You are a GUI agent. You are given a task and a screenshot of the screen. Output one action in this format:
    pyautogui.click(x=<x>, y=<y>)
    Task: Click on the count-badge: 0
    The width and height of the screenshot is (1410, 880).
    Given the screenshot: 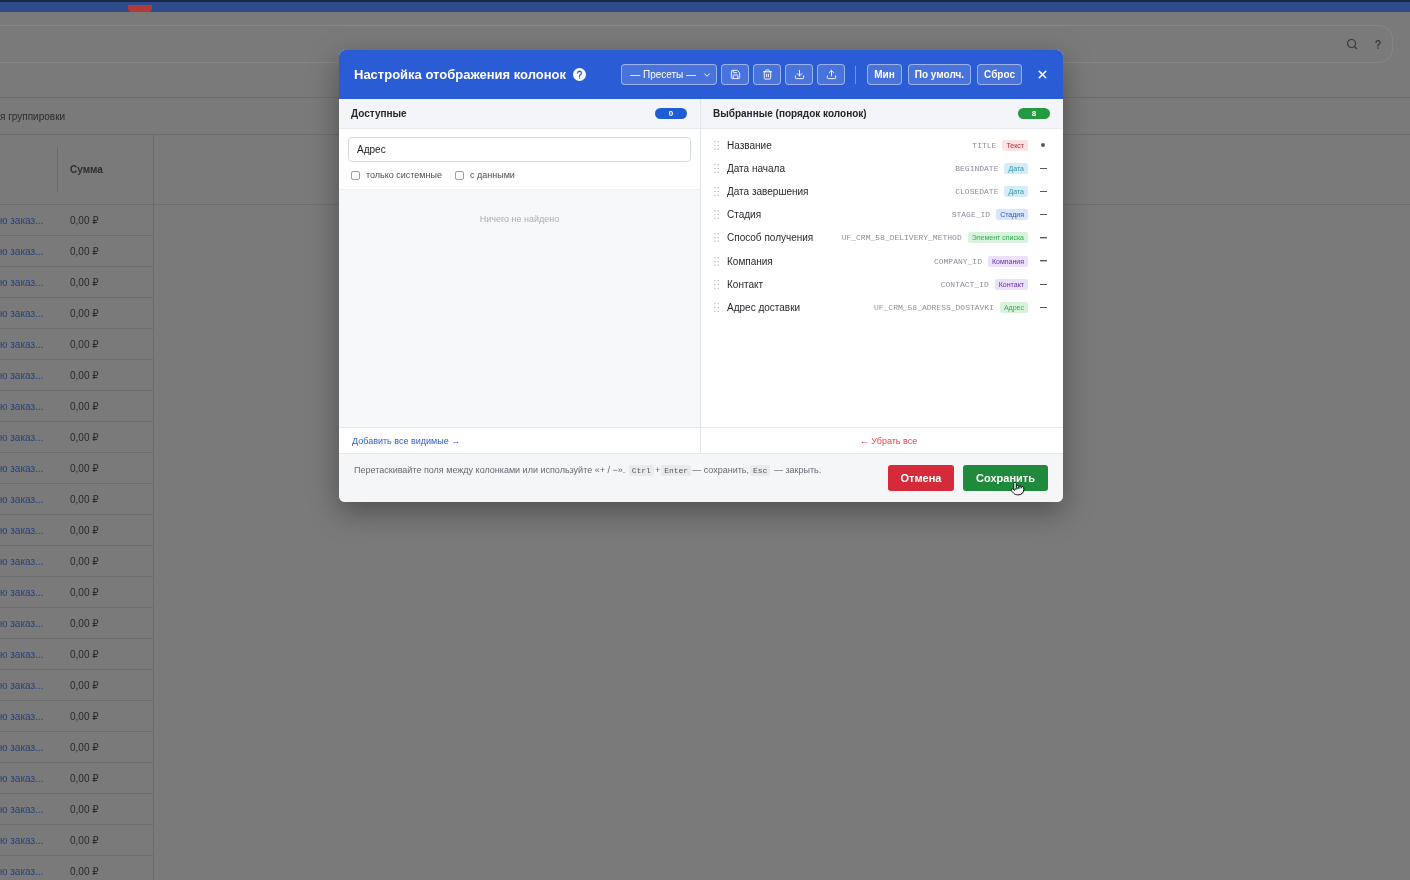 What is the action you would take?
    pyautogui.click(x=671, y=113)
    